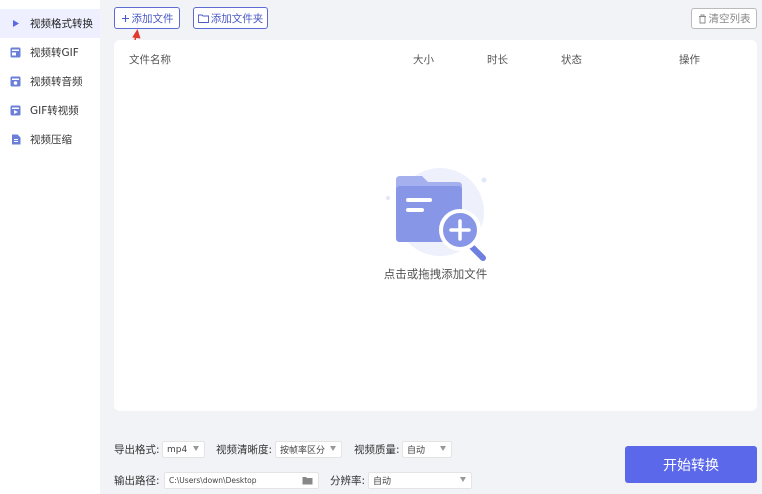 The height and width of the screenshot is (494, 762). I want to click on add-folder-button: 添加文件夹, so click(230, 18).